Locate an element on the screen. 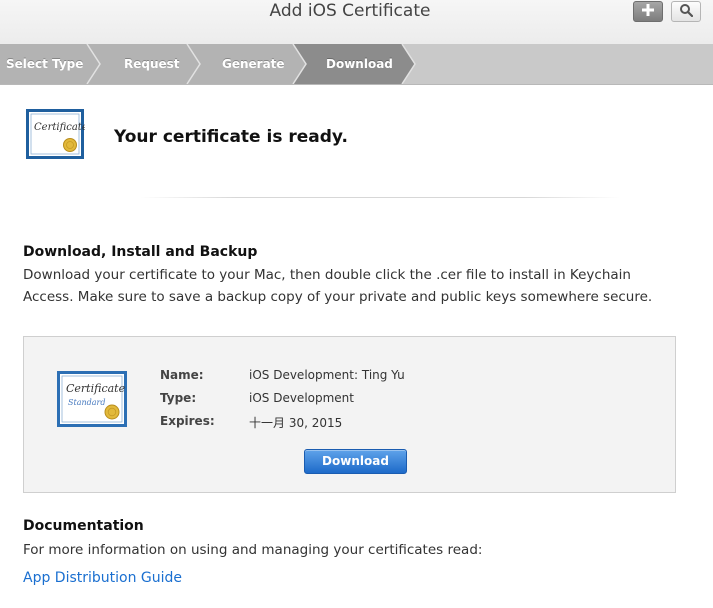 This screenshot has height=608, width=713. search-button is located at coordinates (686, 11).